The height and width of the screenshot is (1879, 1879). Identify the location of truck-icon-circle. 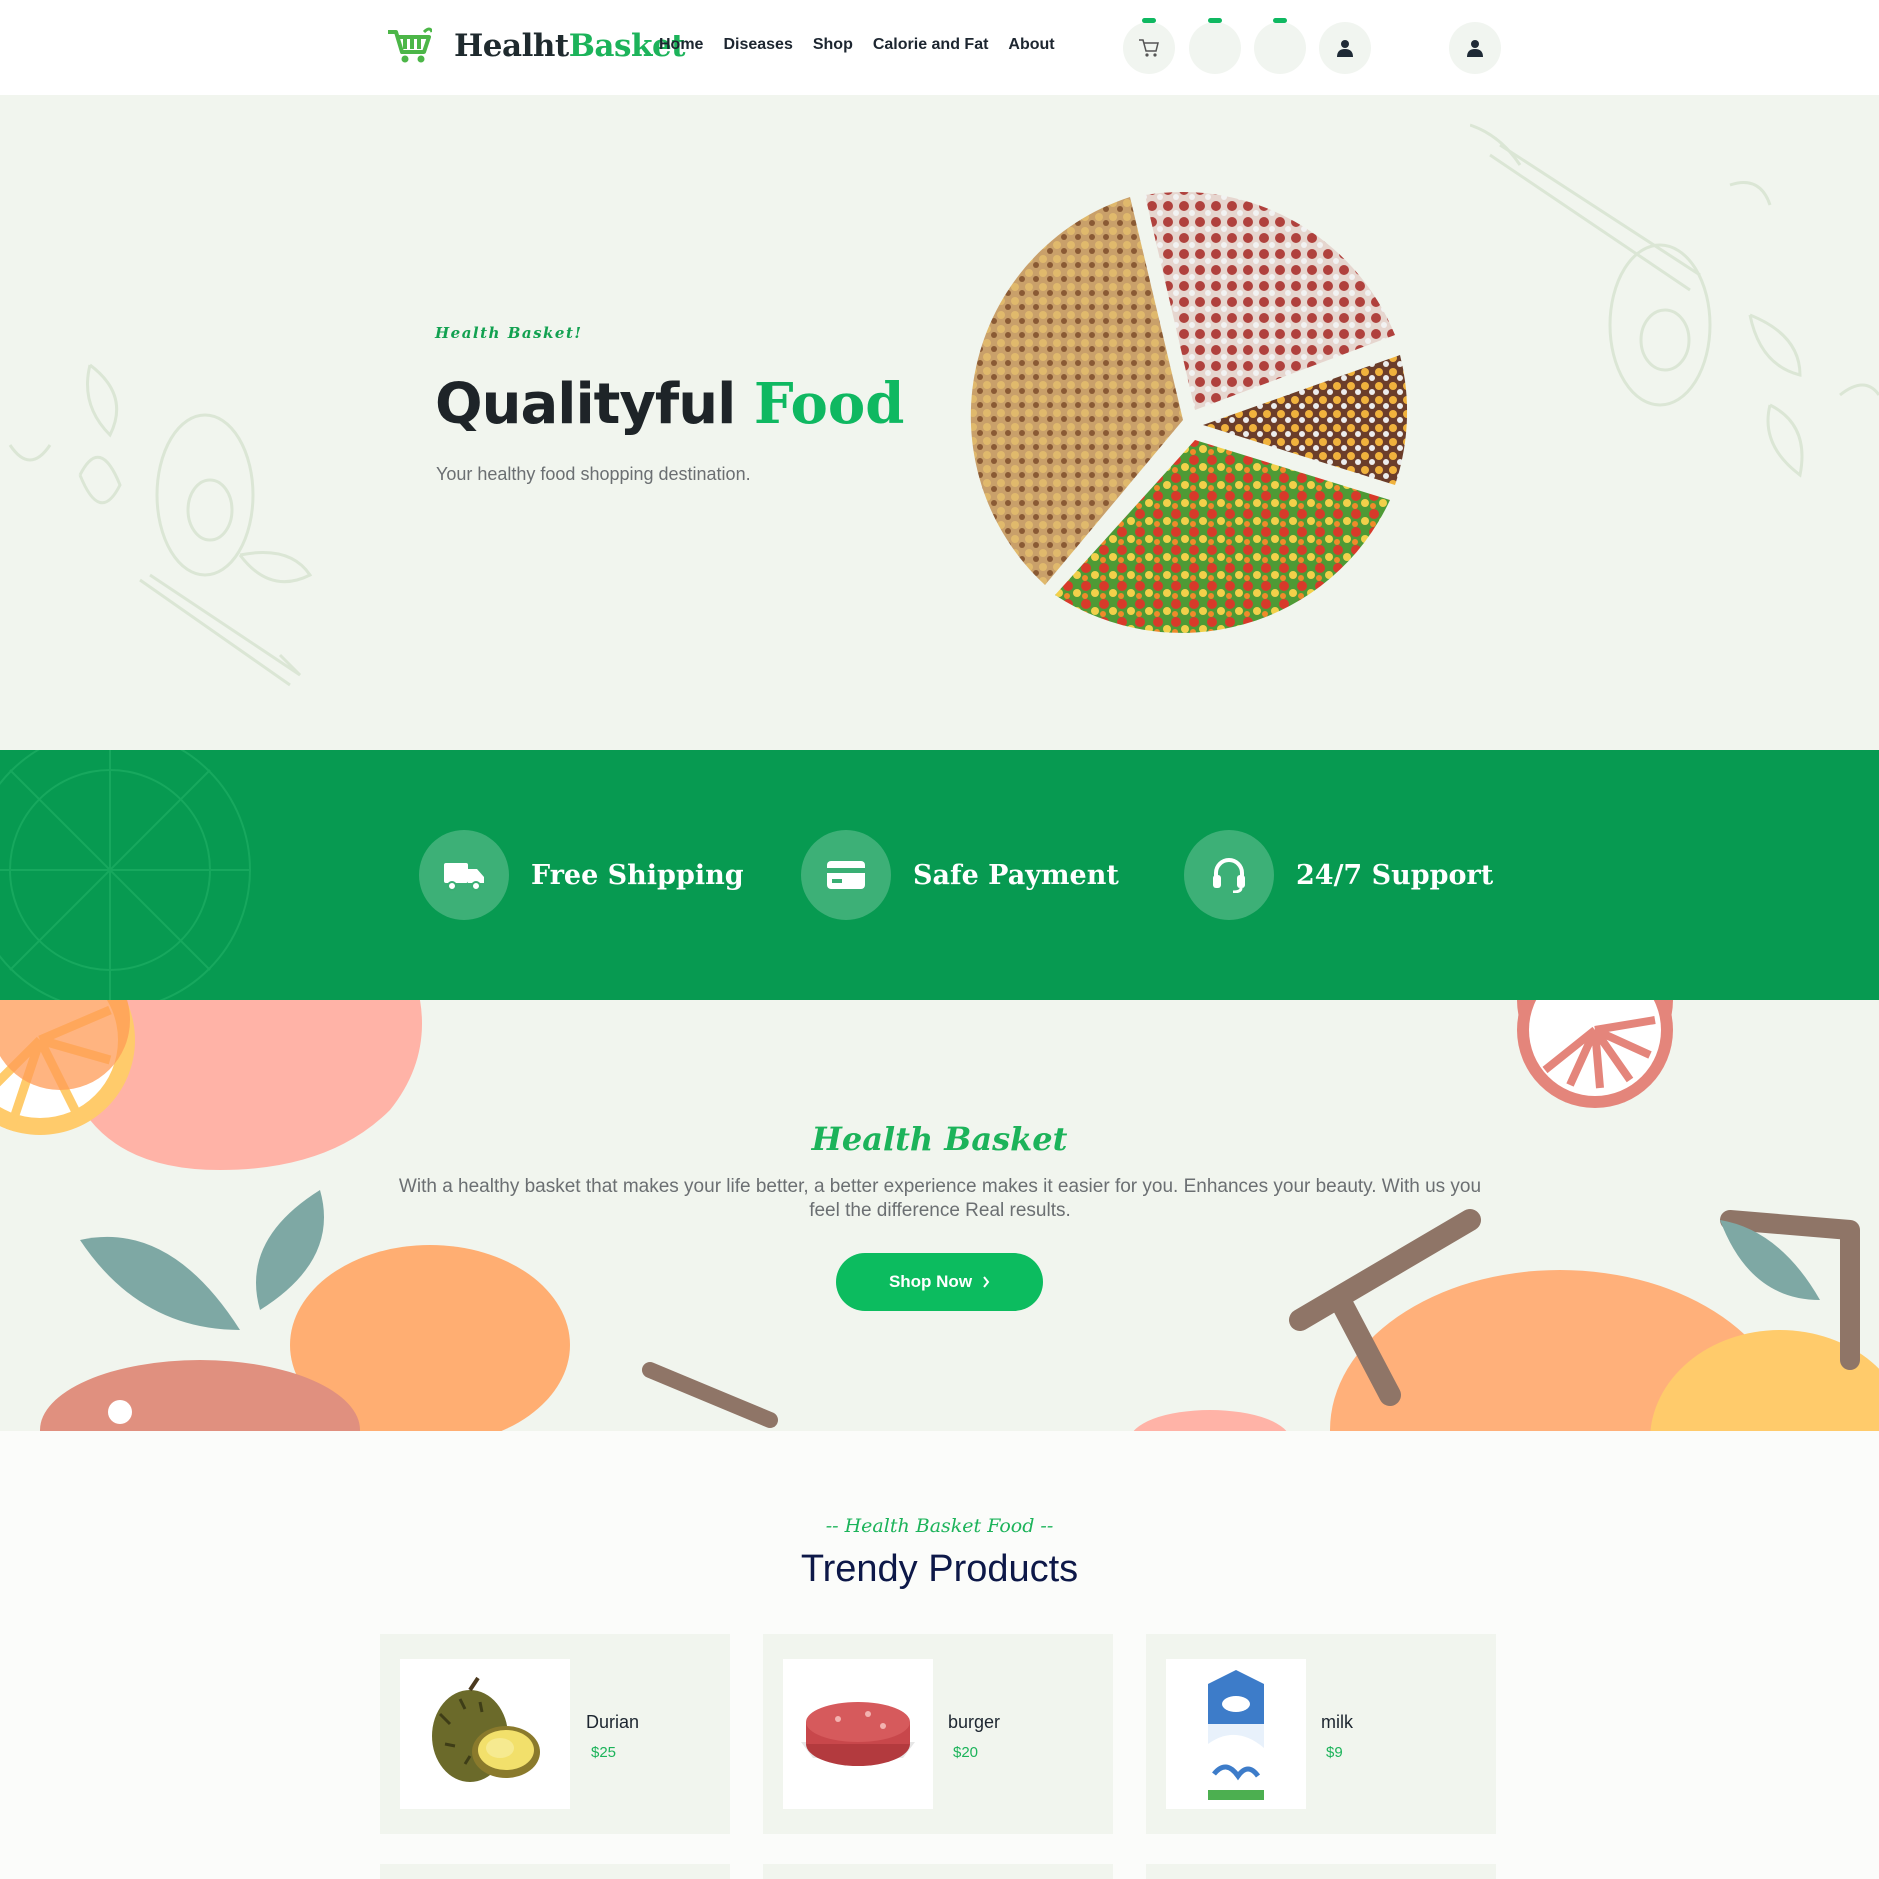
(464, 875).